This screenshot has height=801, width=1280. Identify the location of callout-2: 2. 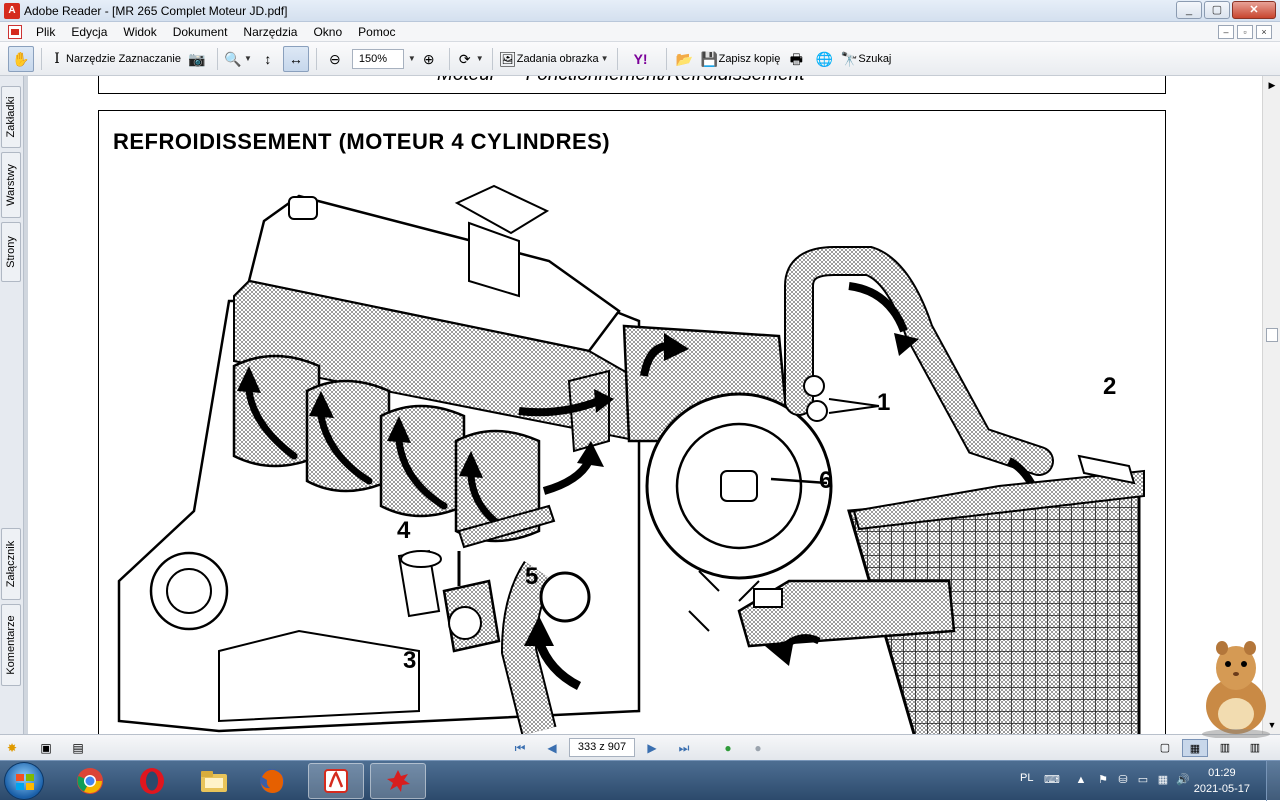
(1110, 386).